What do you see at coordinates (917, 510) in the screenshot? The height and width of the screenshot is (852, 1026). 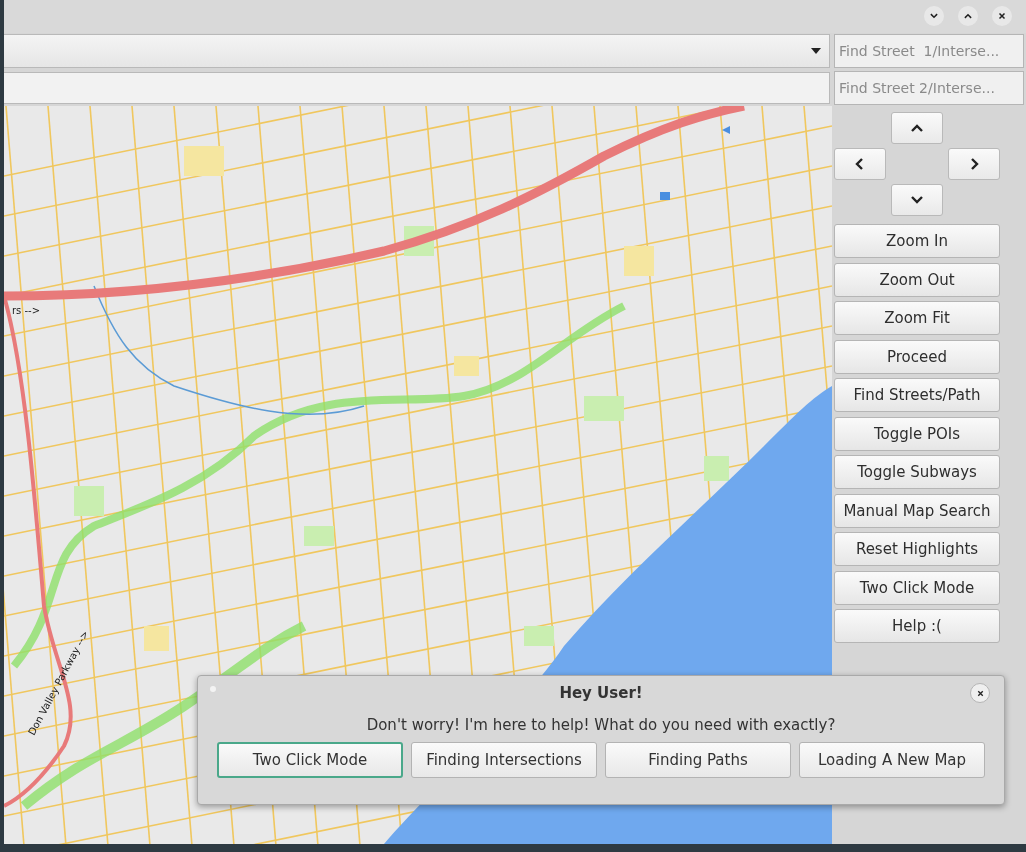 I see `map-action-button: Manual Map Search` at bounding box center [917, 510].